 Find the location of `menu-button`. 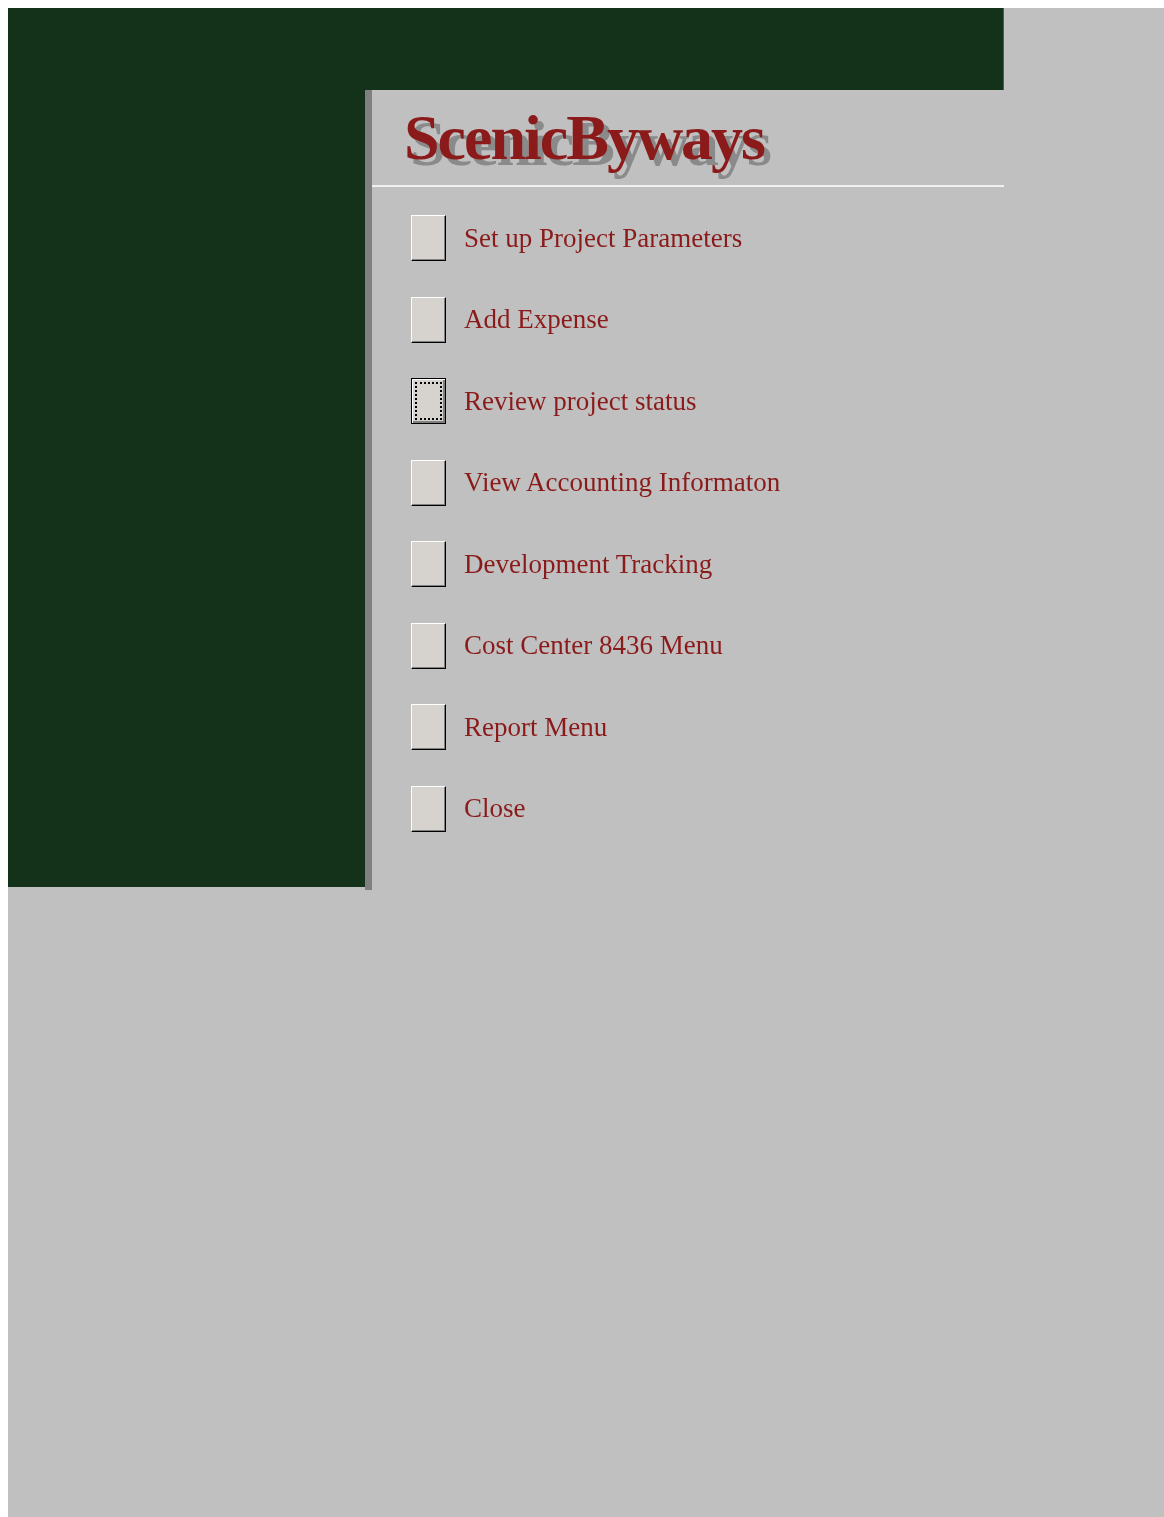

menu-button is located at coordinates (428, 401).